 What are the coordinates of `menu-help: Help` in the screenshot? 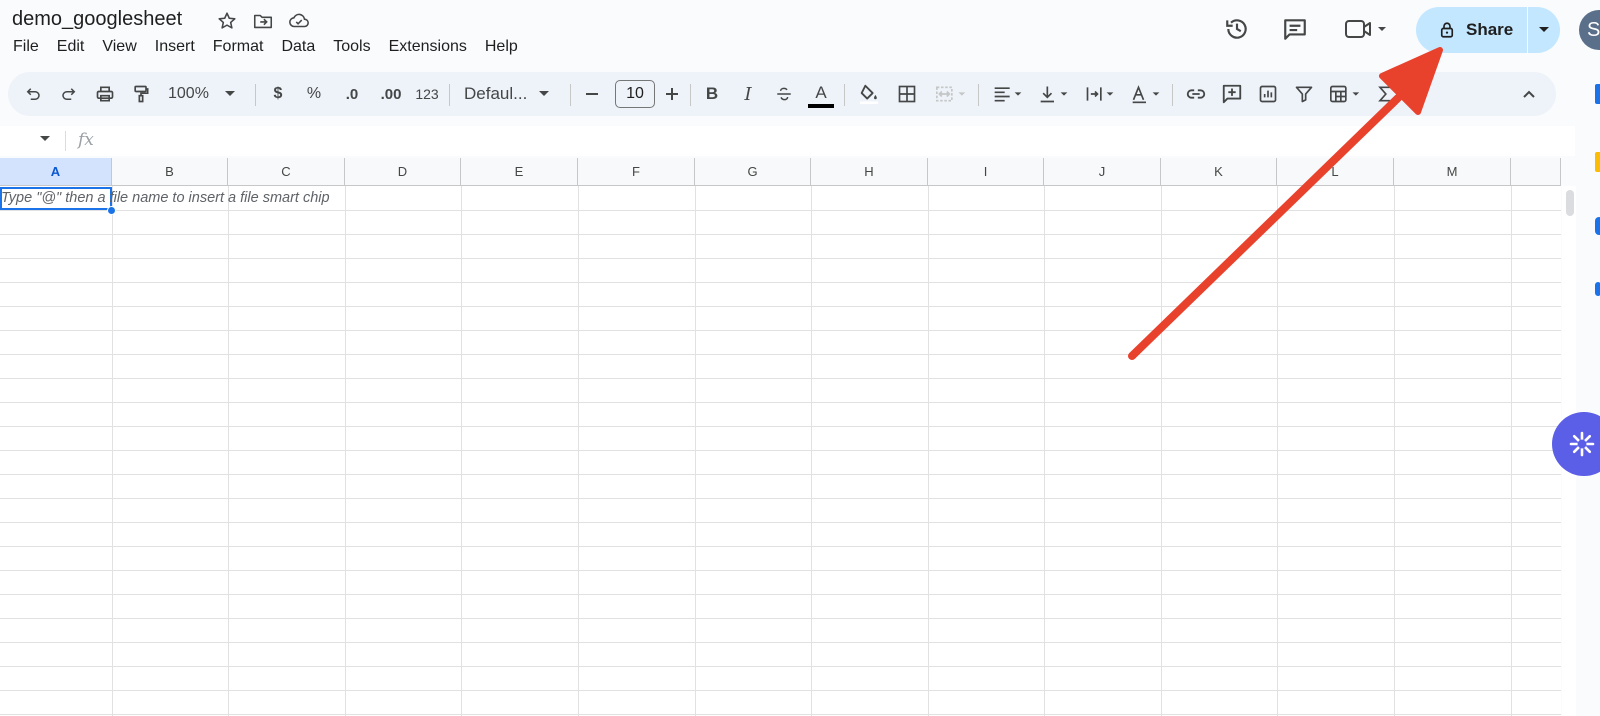 It's located at (506, 47).